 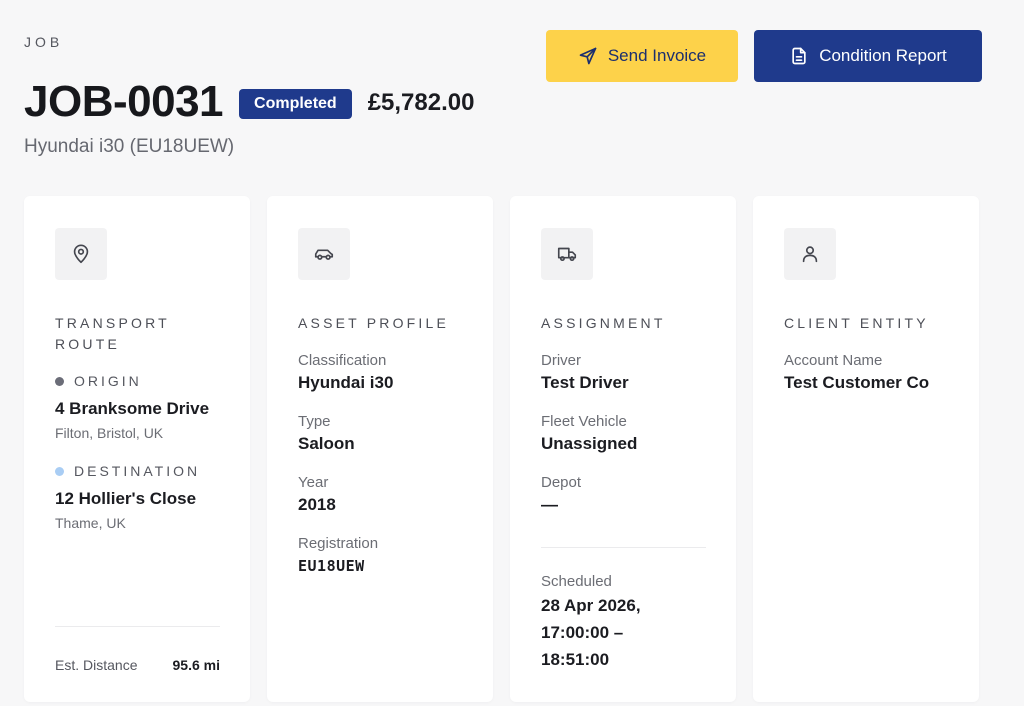 I want to click on year-field: Year 2018, so click(x=380, y=495).